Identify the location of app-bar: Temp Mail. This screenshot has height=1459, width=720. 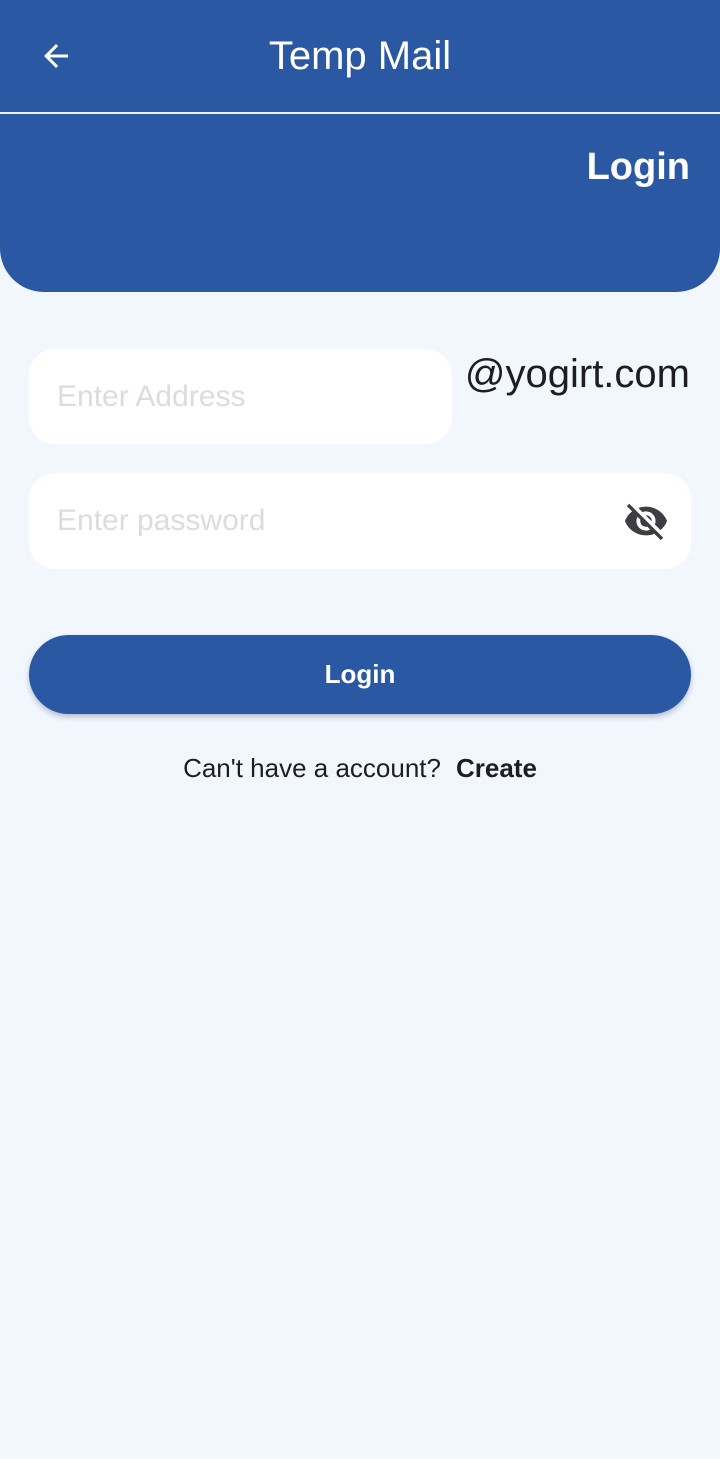
(360, 56).